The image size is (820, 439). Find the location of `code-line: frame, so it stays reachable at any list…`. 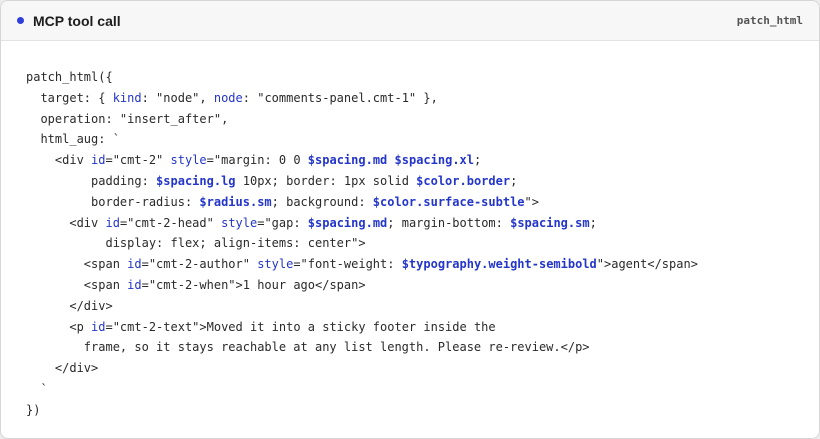

code-line: frame, so it stays reachable at any list… is located at coordinates (362, 347).